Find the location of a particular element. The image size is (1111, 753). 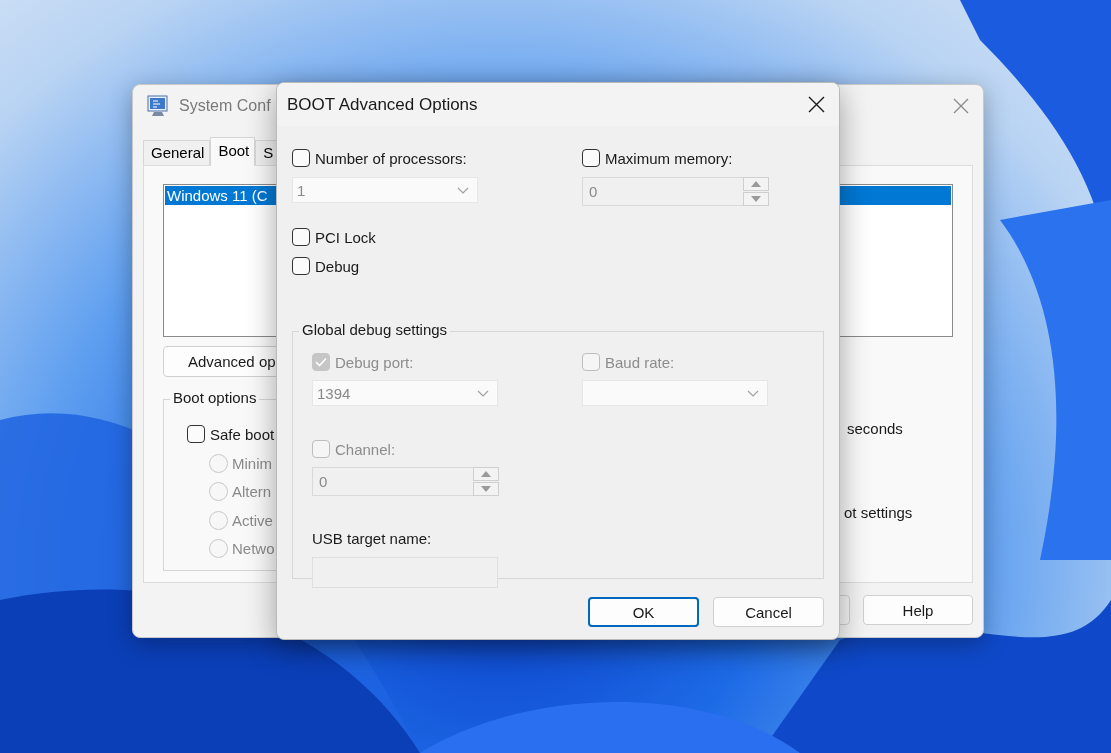

checkbox-label: Channel: is located at coordinates (365, 449).